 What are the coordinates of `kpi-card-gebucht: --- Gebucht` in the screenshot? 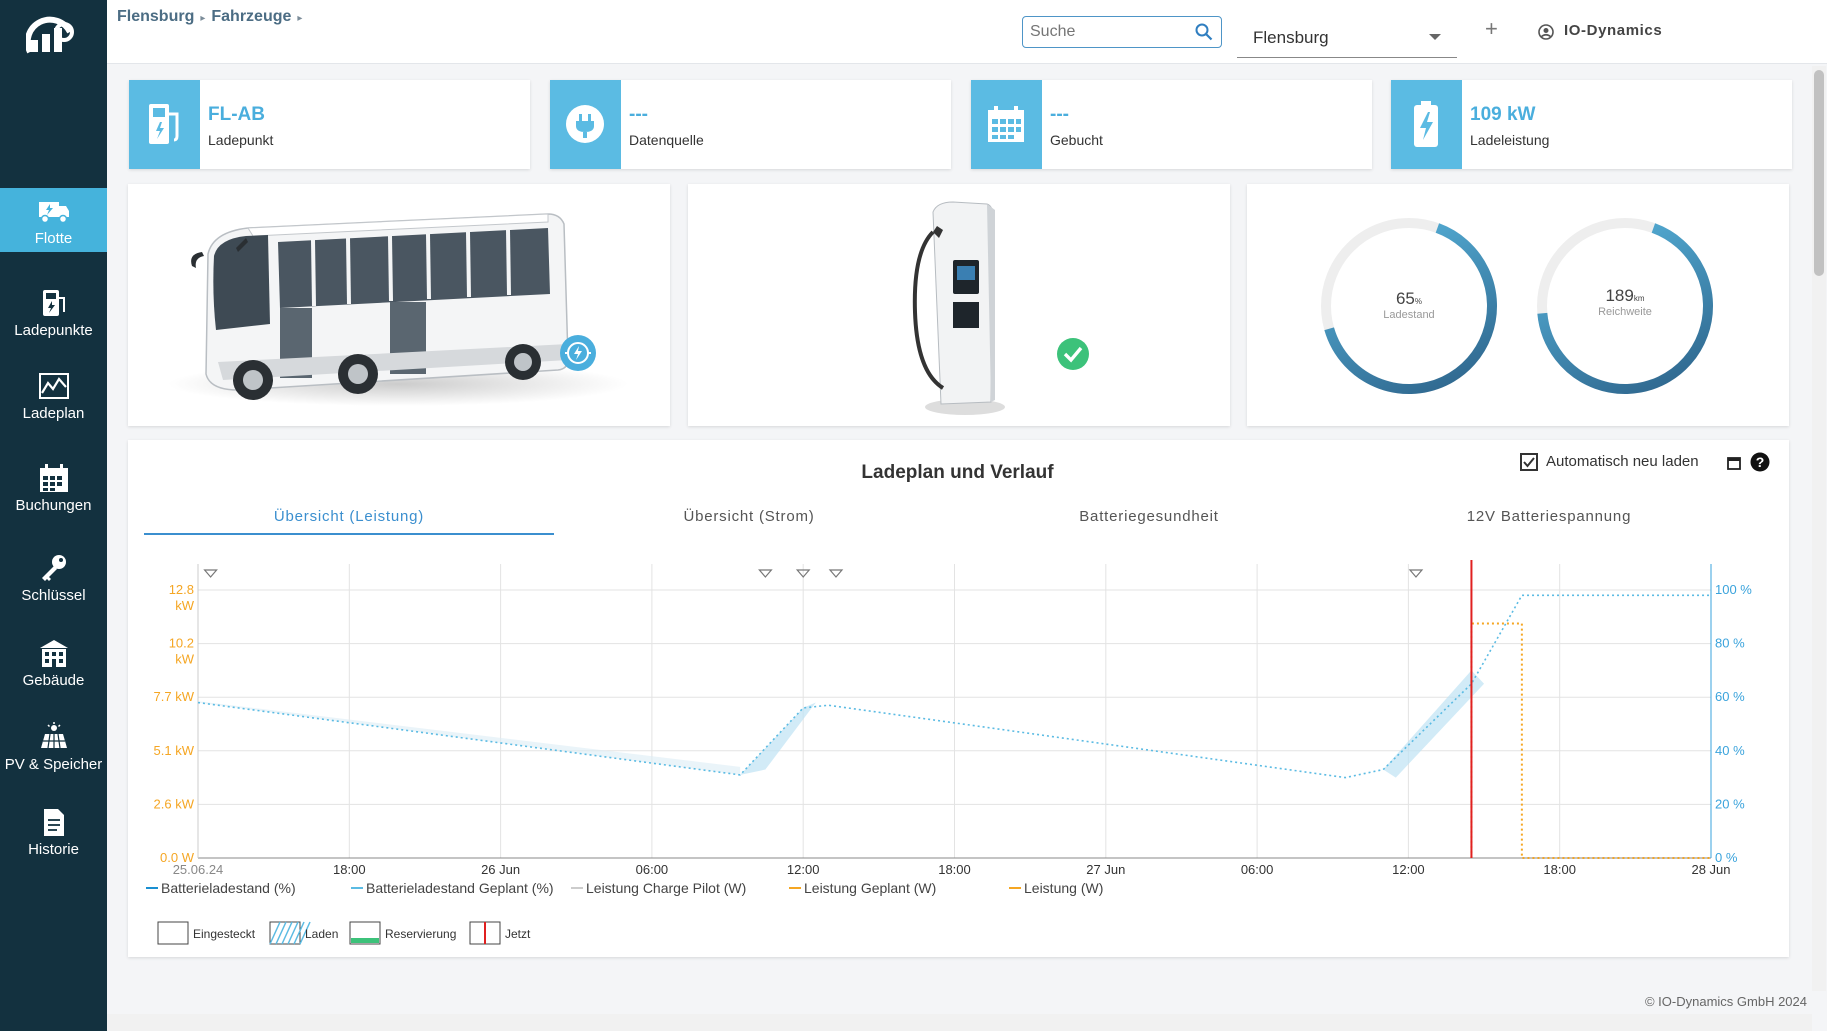 It's located at (1171, 124).